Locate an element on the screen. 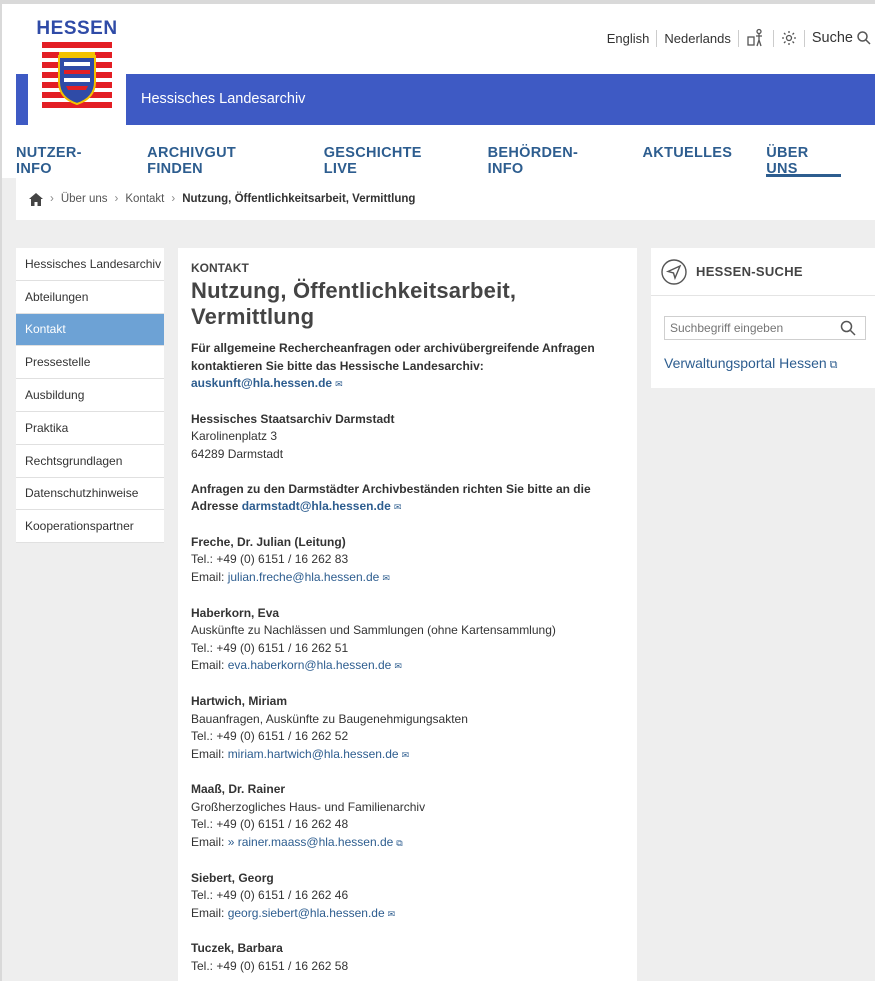 The image size is (875, 981). verwaltungsportal-link: Verwaltungsportal Hessen ⧉ is located at coordinates (751, 363).